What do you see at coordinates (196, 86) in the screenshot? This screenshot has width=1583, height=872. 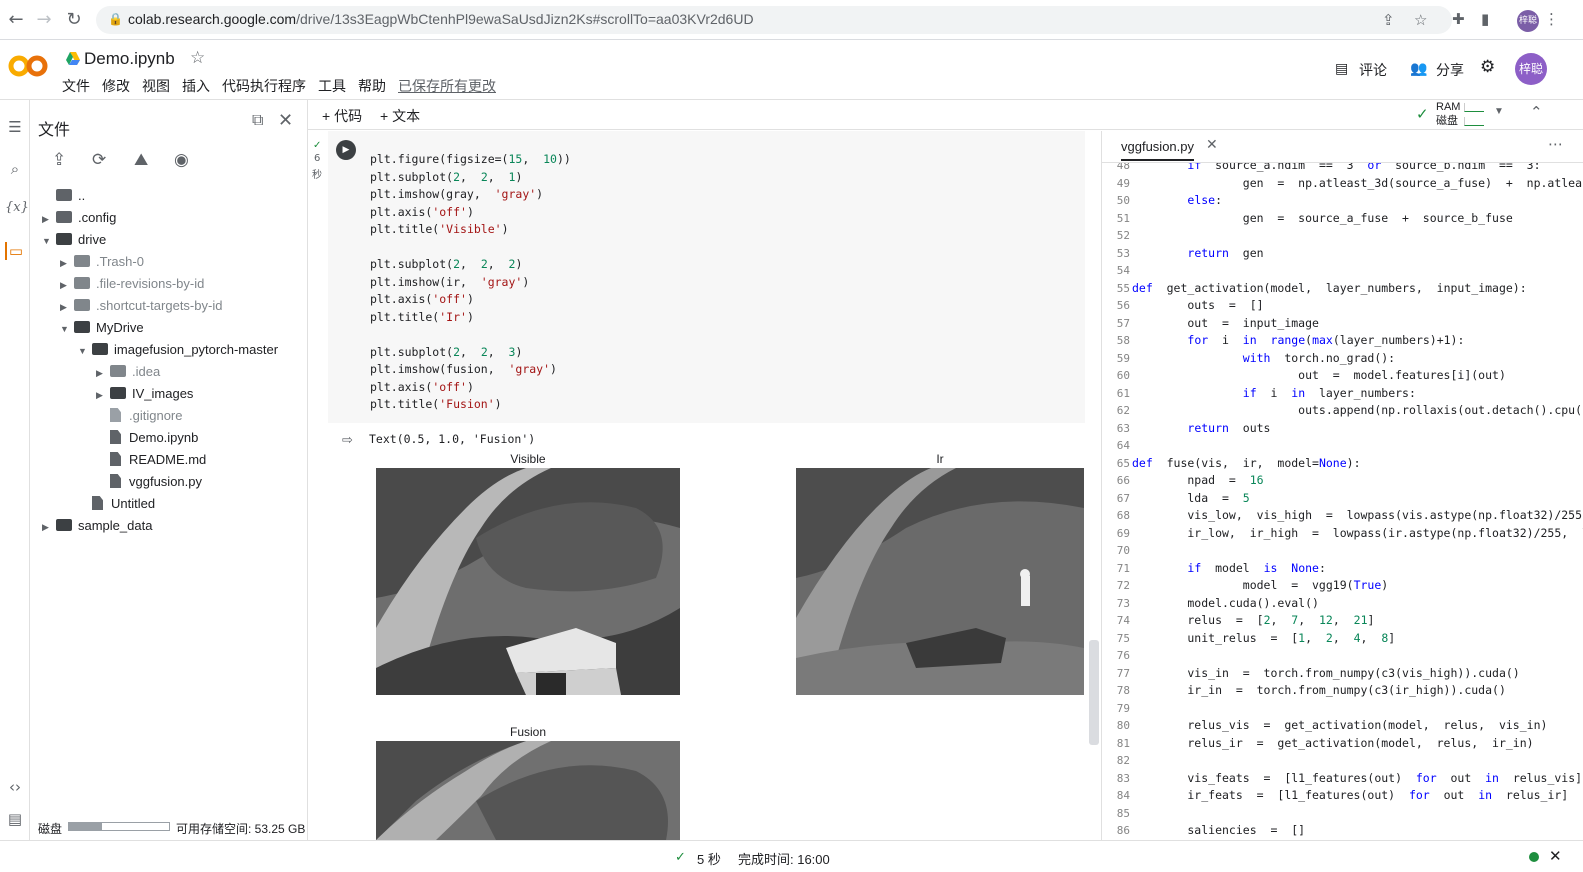 I see `menu-insert: 插入` at bounding box center [196, 86].